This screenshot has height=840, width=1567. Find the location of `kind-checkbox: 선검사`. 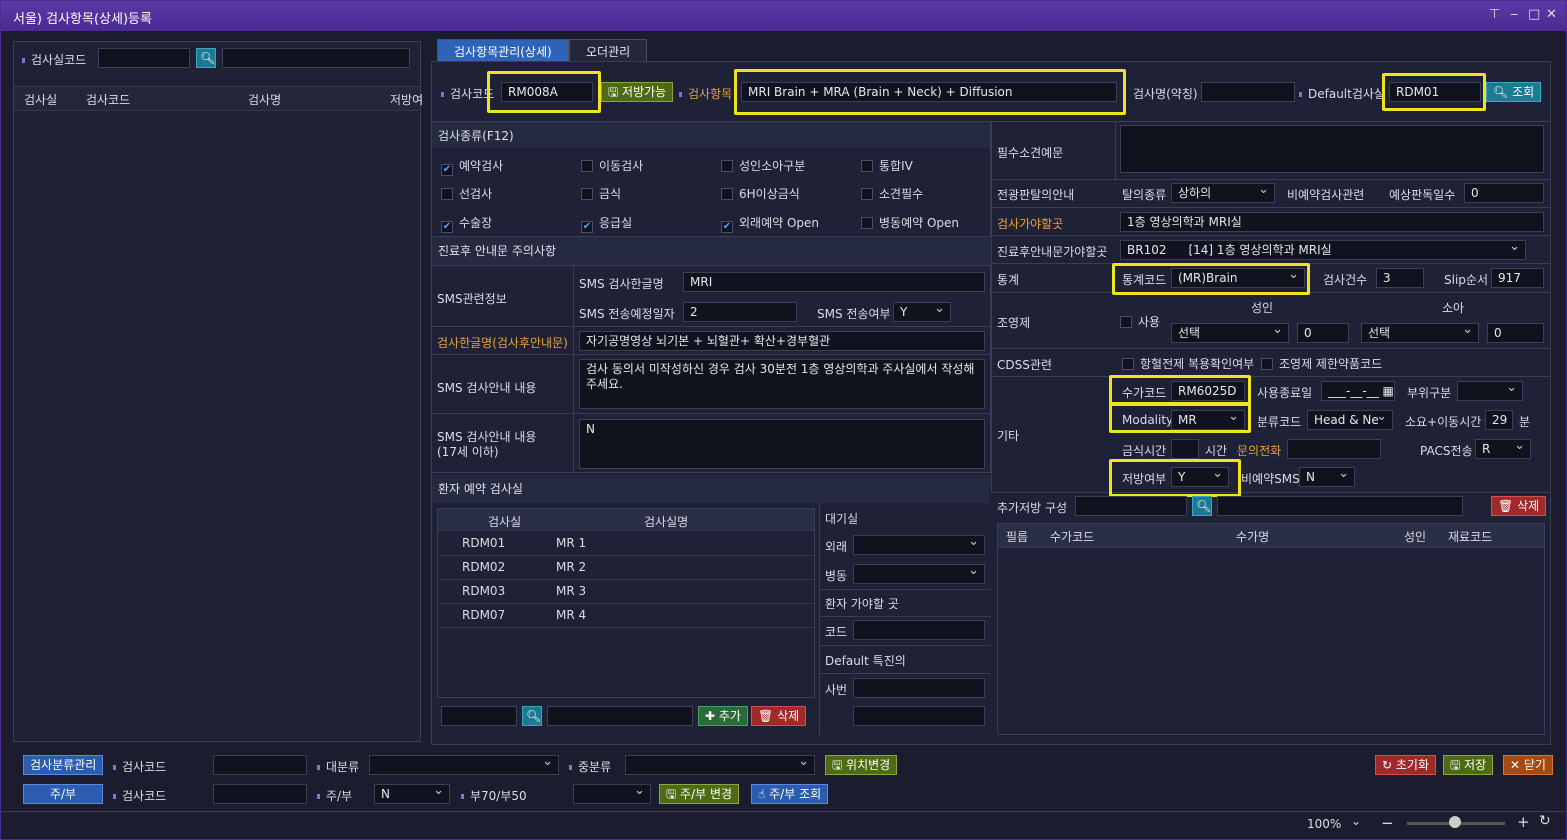

kind-checkbox: 선검사 is located at coordinates (466, 193).